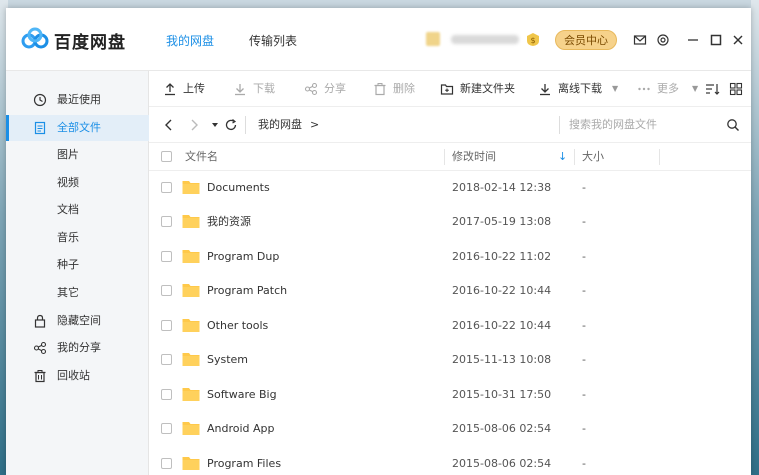  Describe the element at coordinates (487, 88) in the screenshot. I see `new-folder-label: 新建文件夹` at that location.